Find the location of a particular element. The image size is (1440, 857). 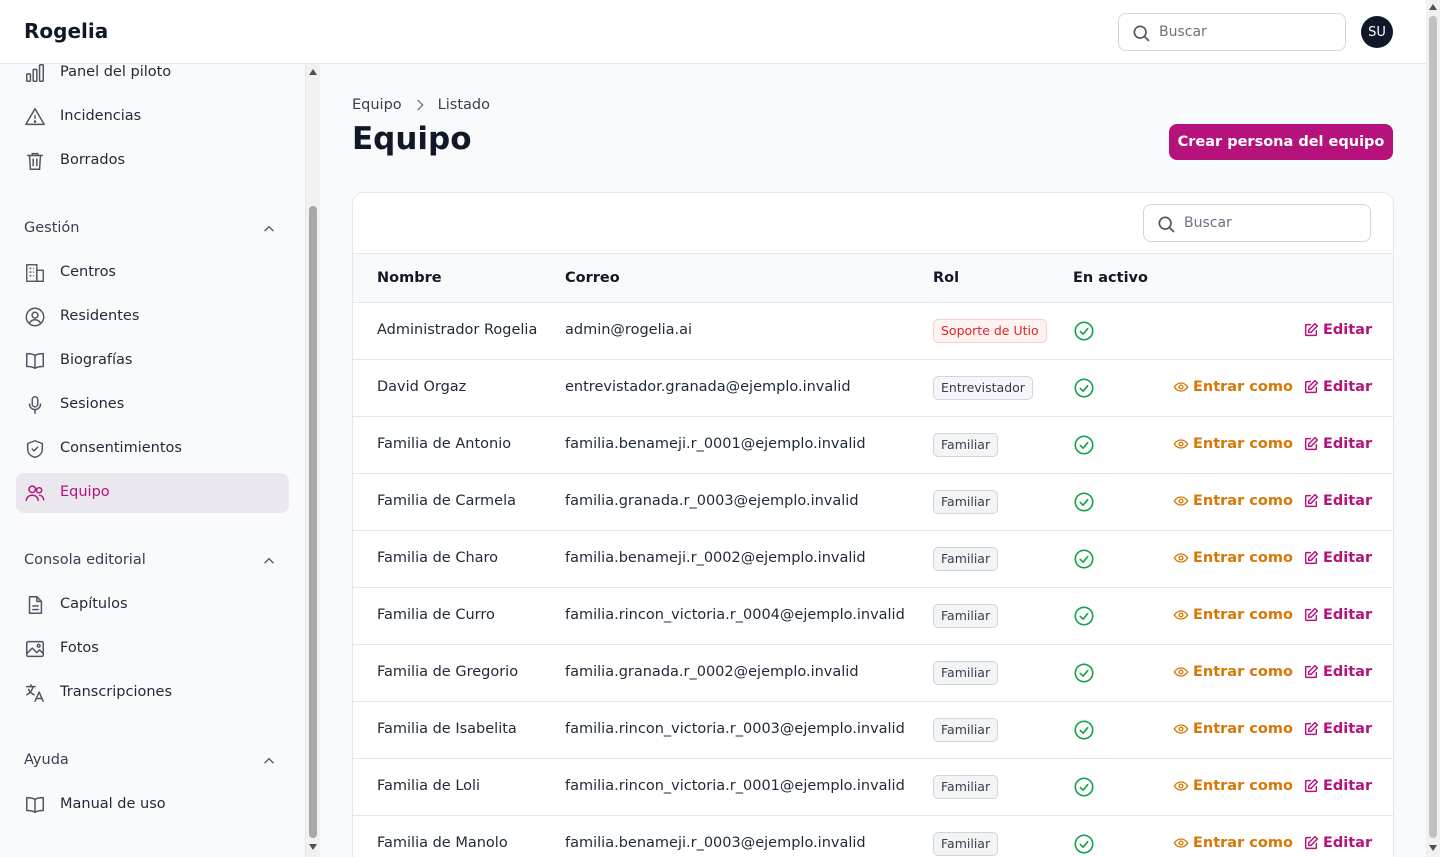

language-icon is located at coordinates (35, 693).